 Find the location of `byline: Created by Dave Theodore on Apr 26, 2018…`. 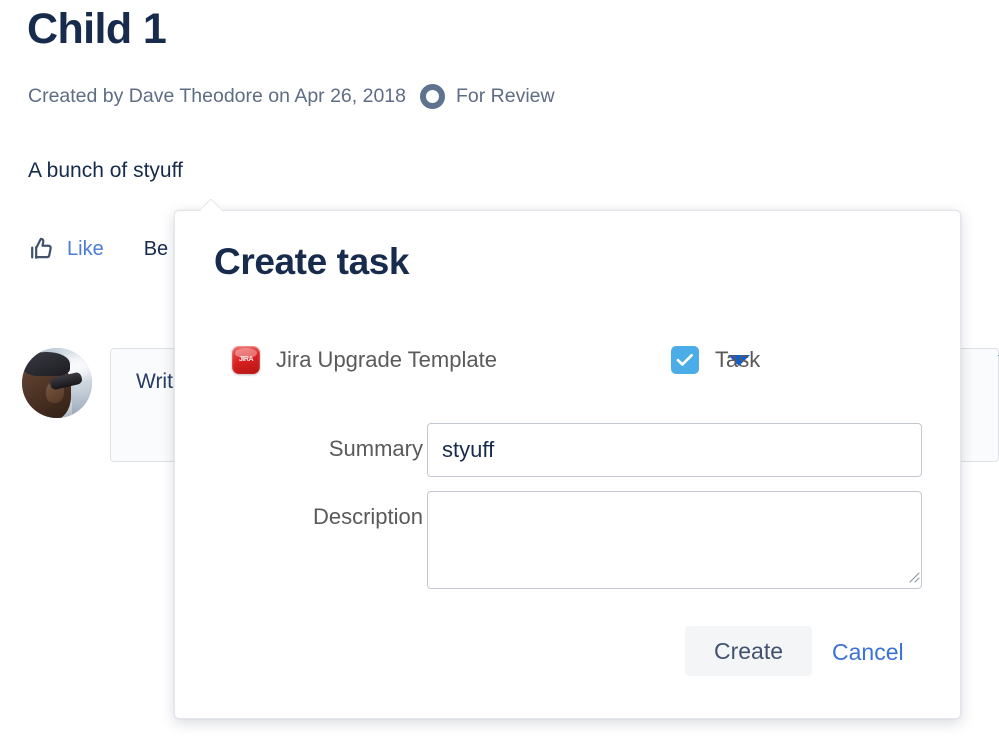

byline: Created by Dave Theodore on Apr 26, 2018… is located at coordinates (291, 96).